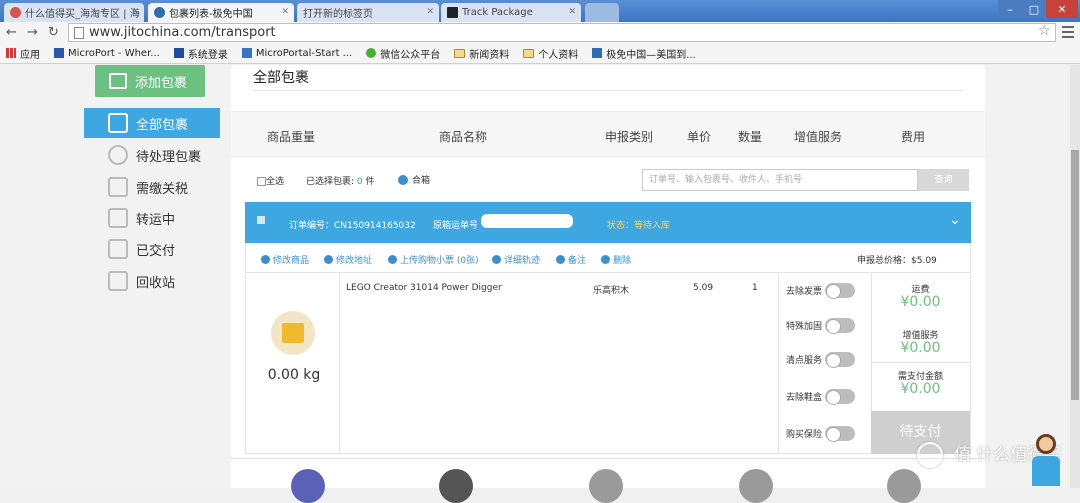 The height and width of the screenshot is (503, 1080). I want to click on wechat-icon, so click(371, 53).